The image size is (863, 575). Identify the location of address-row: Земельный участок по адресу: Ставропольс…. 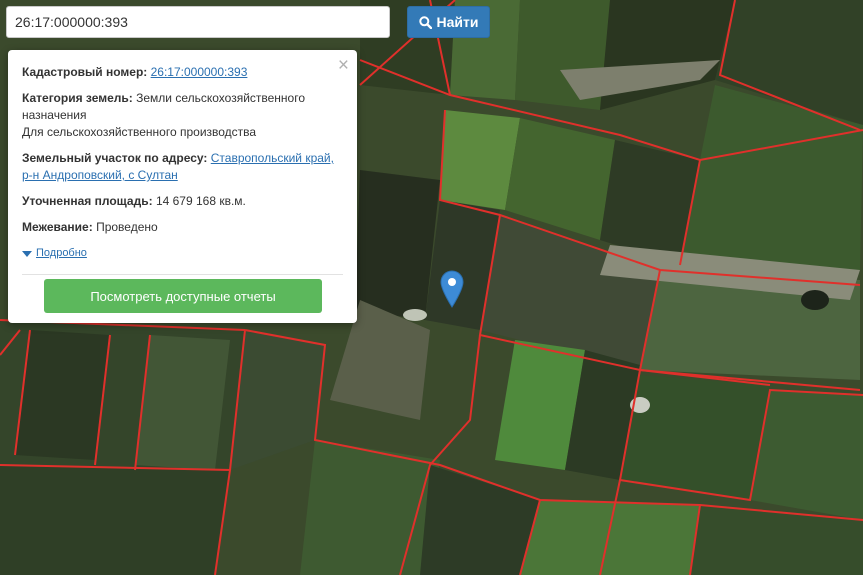
(182, 167).